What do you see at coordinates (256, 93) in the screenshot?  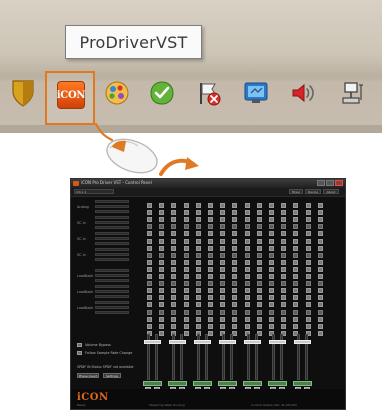 I see `network-display-icon` at bounding box center [256, 93].